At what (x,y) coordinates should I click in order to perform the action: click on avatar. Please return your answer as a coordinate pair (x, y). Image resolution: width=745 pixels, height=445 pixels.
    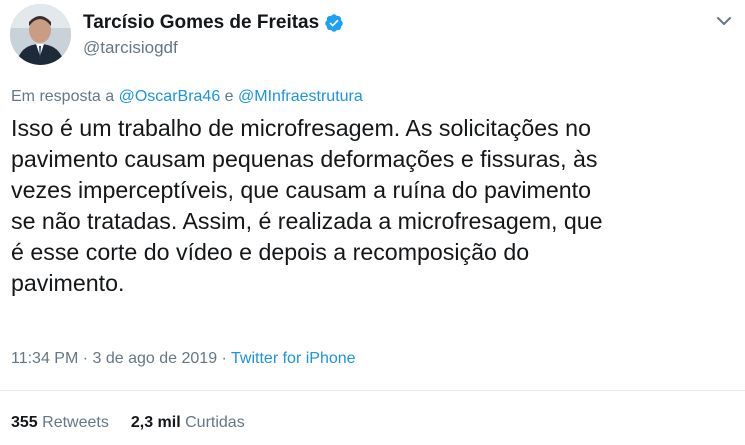
    Looking at the image, I should click on (40, 34).